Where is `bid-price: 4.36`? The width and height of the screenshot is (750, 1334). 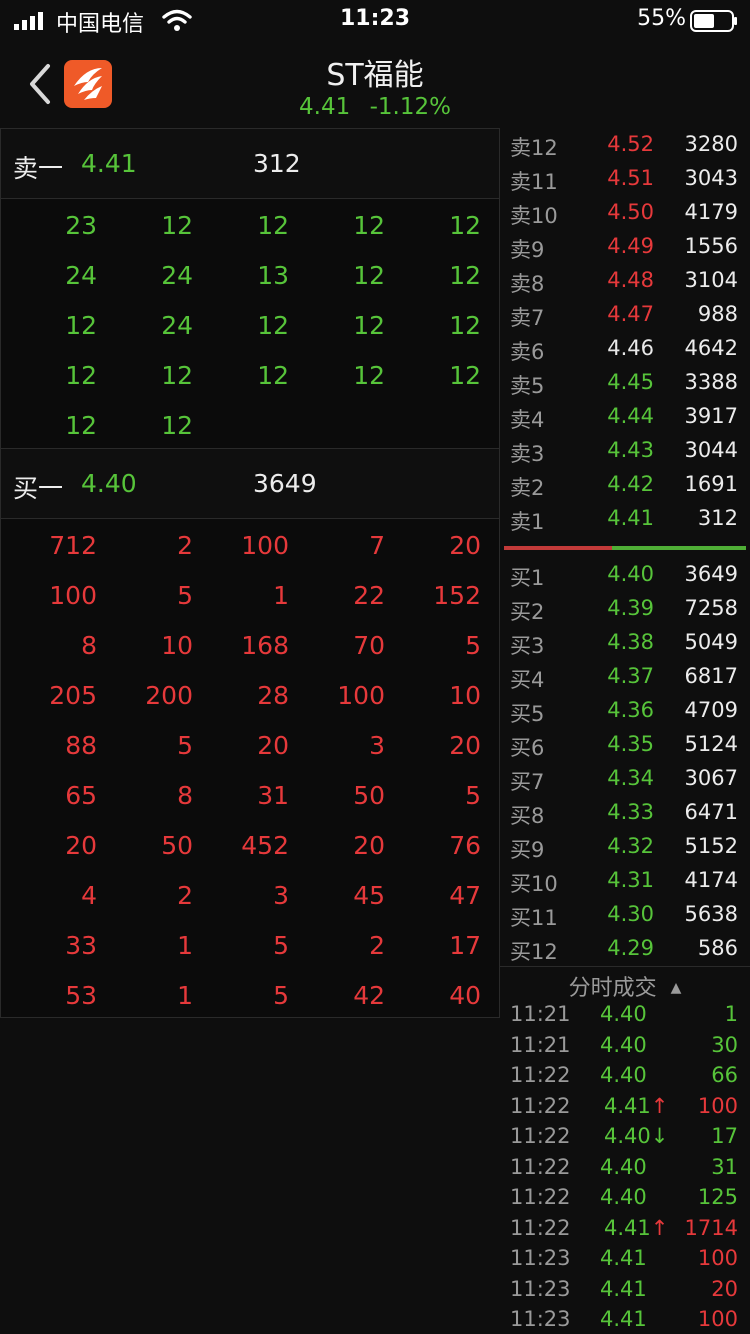 bid-price: 4.36 is located at coordinates (630, 710).